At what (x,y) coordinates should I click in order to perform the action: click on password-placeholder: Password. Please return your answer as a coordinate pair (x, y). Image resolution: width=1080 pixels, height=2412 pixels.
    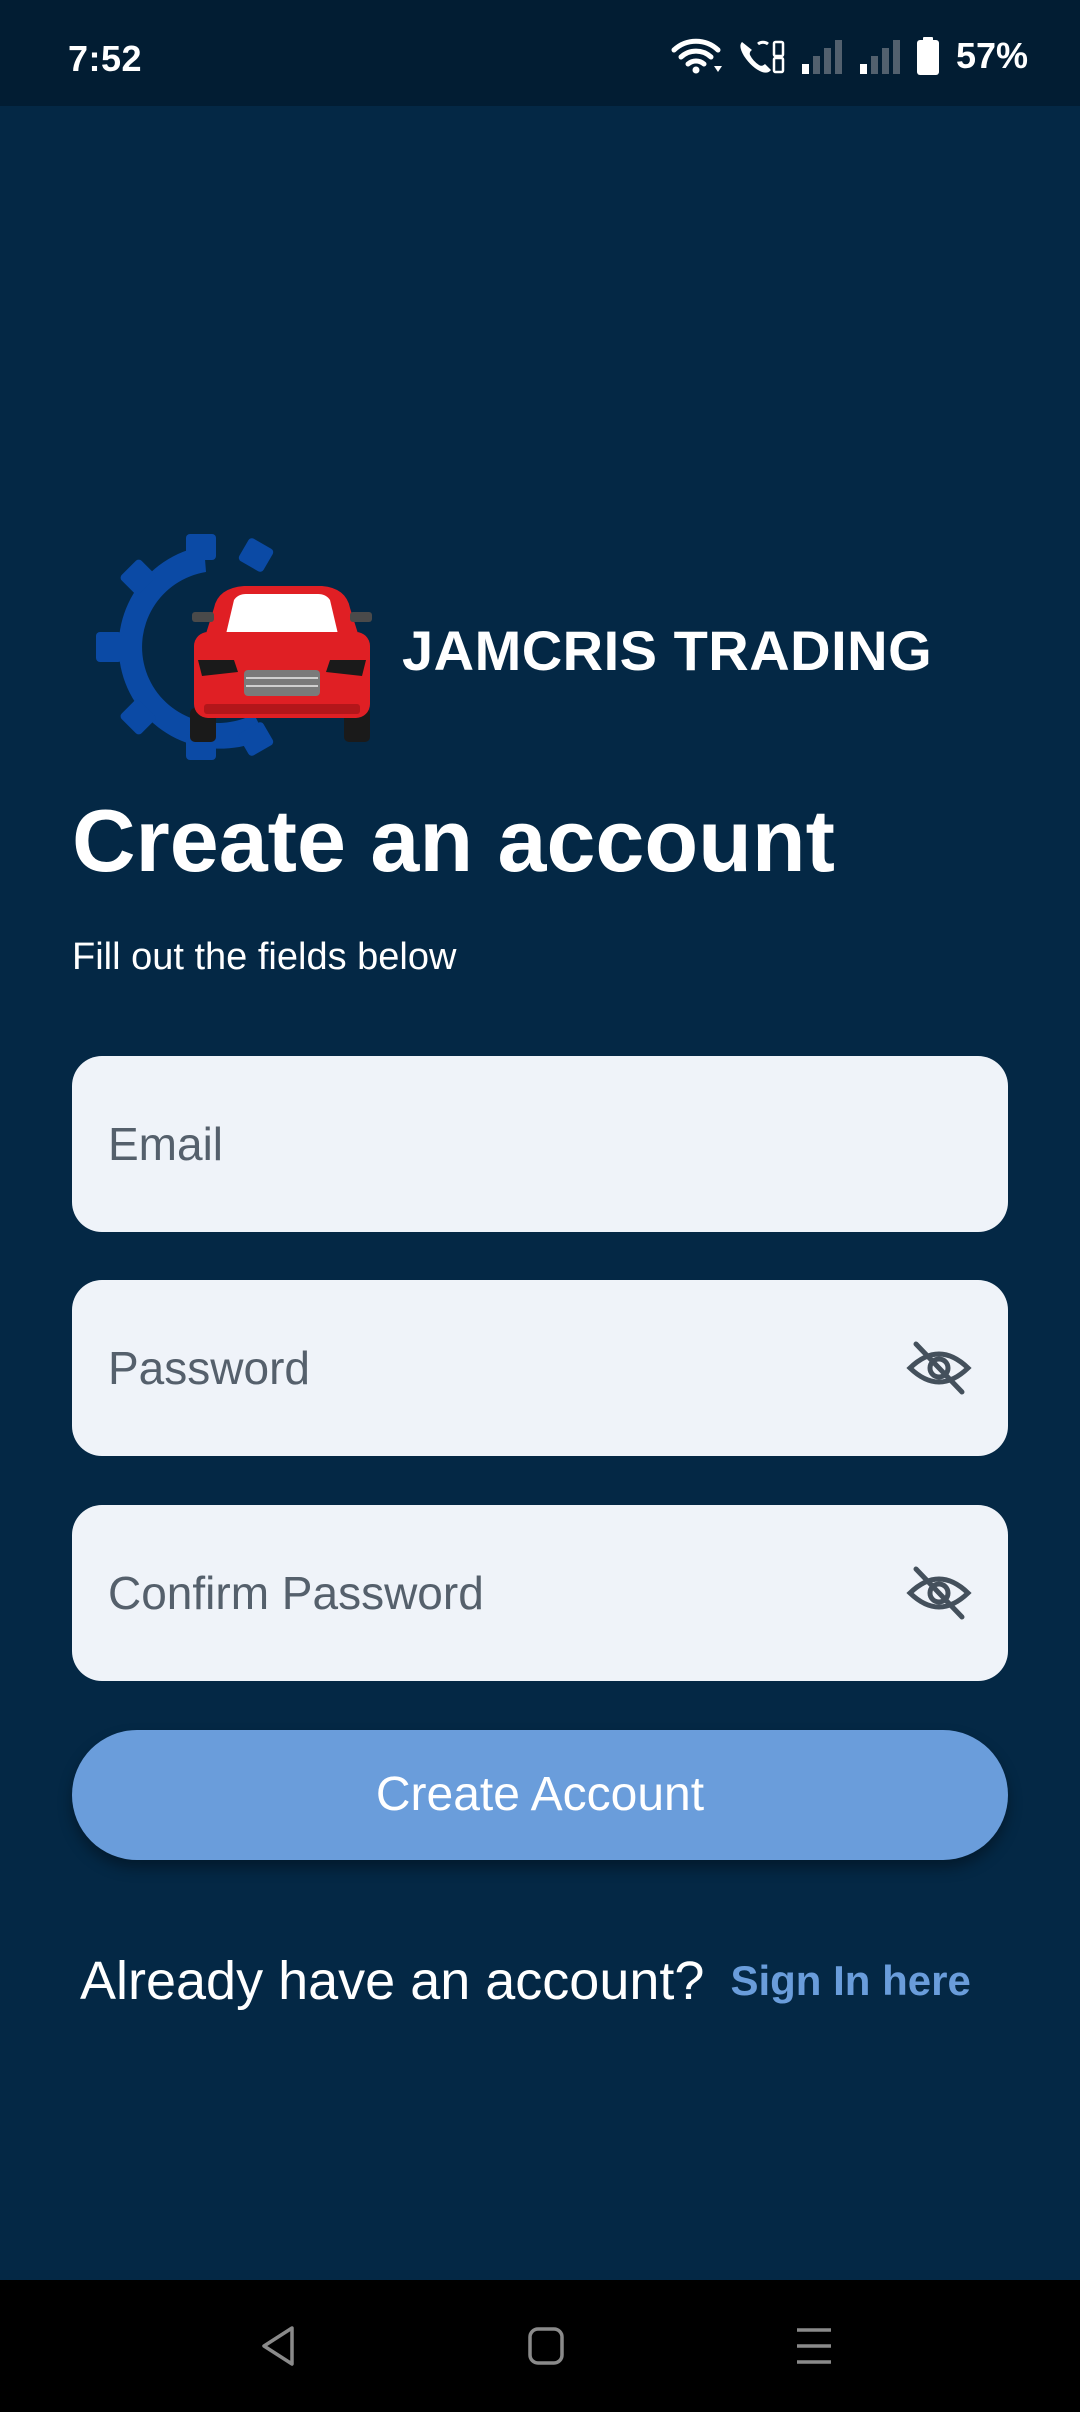
    Looking at the image, I should click on (209, 1368).